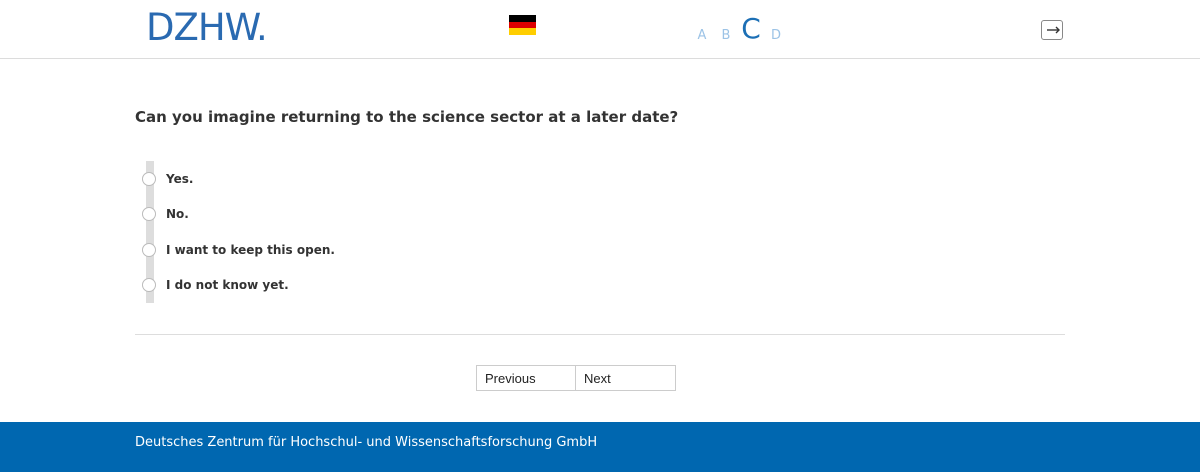  Describe the element at coordinates (250, 250) in the screenshot. I see `option-label: I want to keep this open.` at that location.